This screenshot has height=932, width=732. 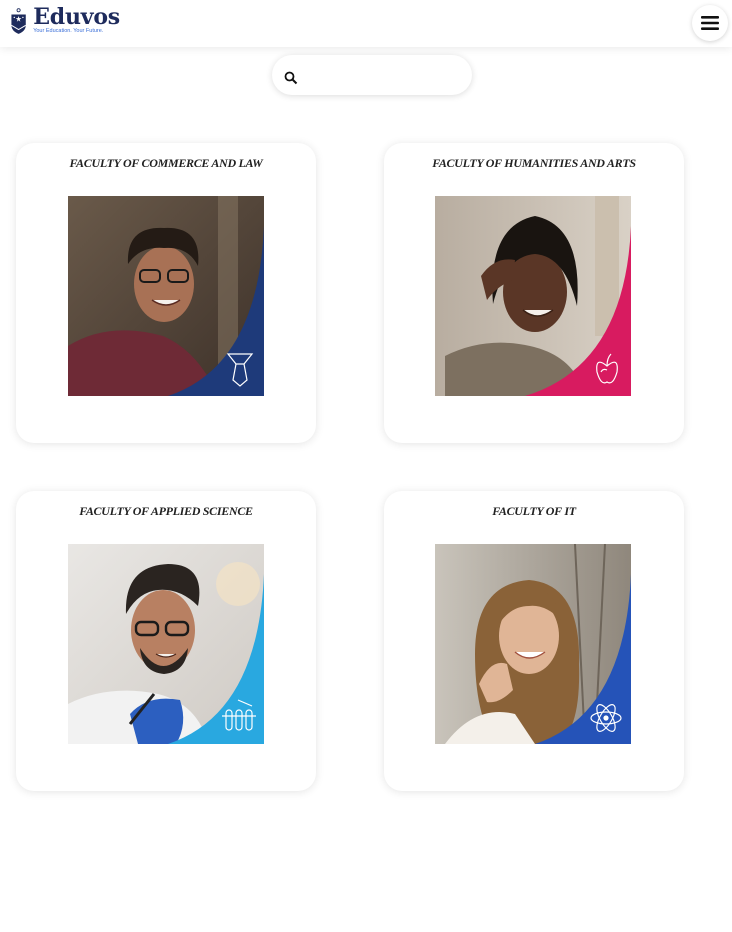 I want to click on hamburger-menu-icon, so click(x=710, y=23).